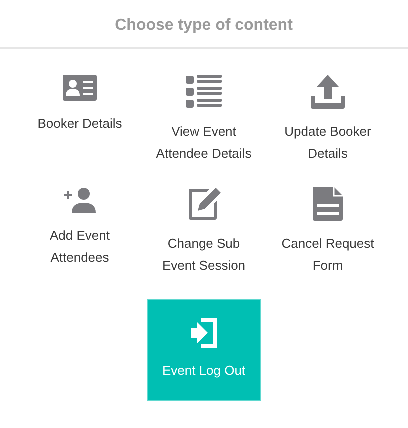 Image resolution: width=408 pixels, height=428 pixels. What do you see at coordinates (328, 127) in the screenshot?
I see `content-type-tile: Update Booker Details` at bounding box center [328, 127].